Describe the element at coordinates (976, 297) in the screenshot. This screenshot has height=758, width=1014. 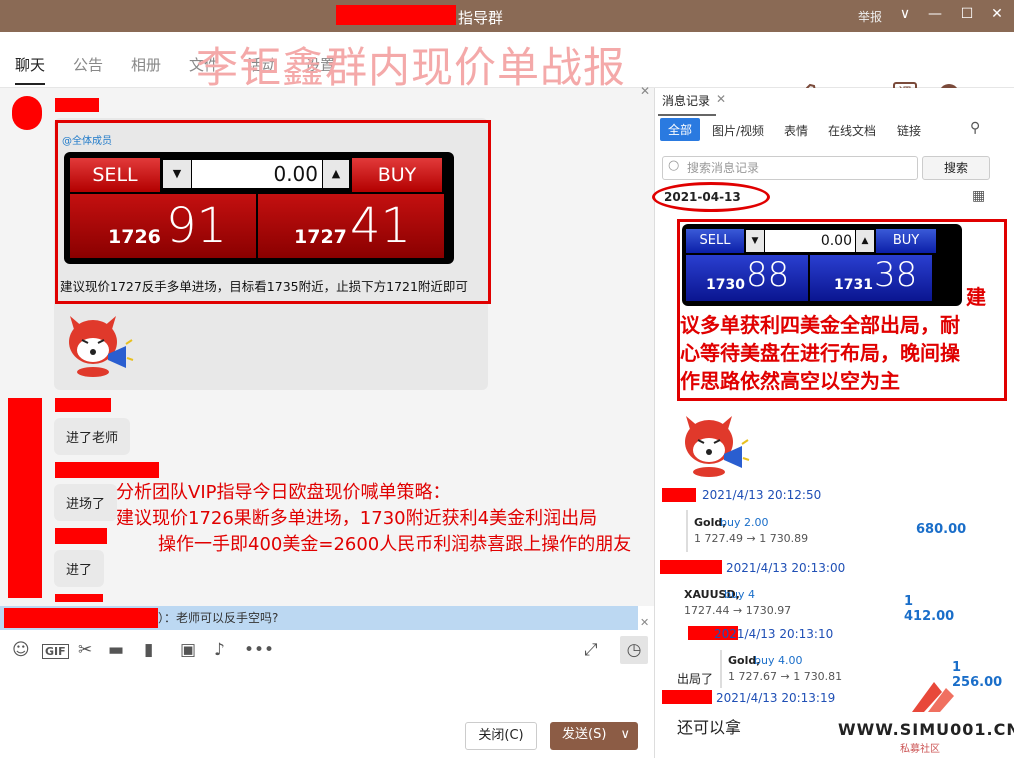
I see `advice-line: 建` at that location.